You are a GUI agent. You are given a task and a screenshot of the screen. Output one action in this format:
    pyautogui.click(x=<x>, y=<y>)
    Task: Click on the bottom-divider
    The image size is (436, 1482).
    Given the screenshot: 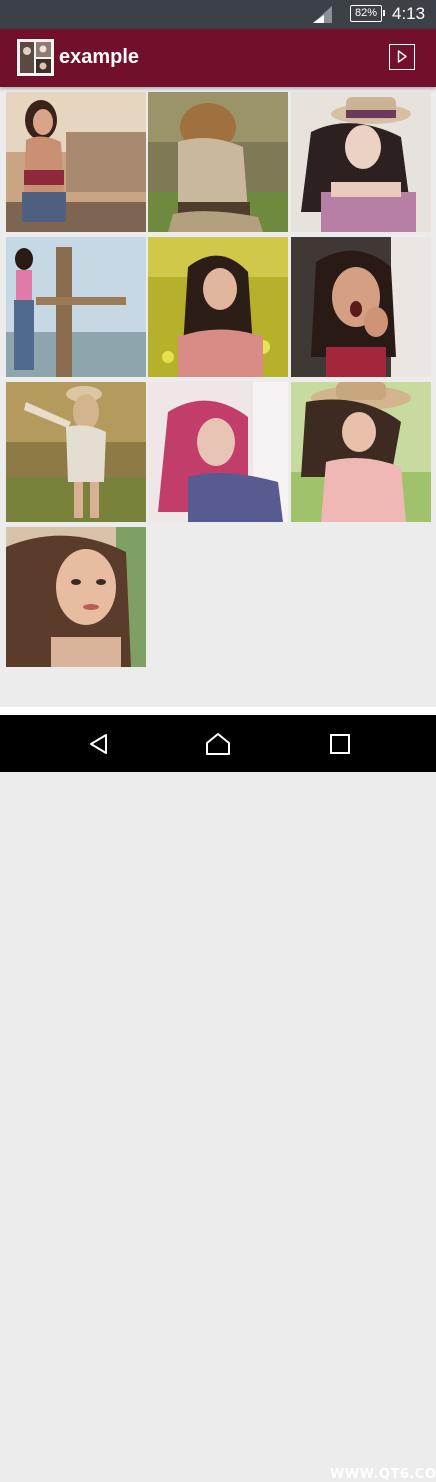 What is the action you would take?
    pyautogui.click(x=218, y=711)
    